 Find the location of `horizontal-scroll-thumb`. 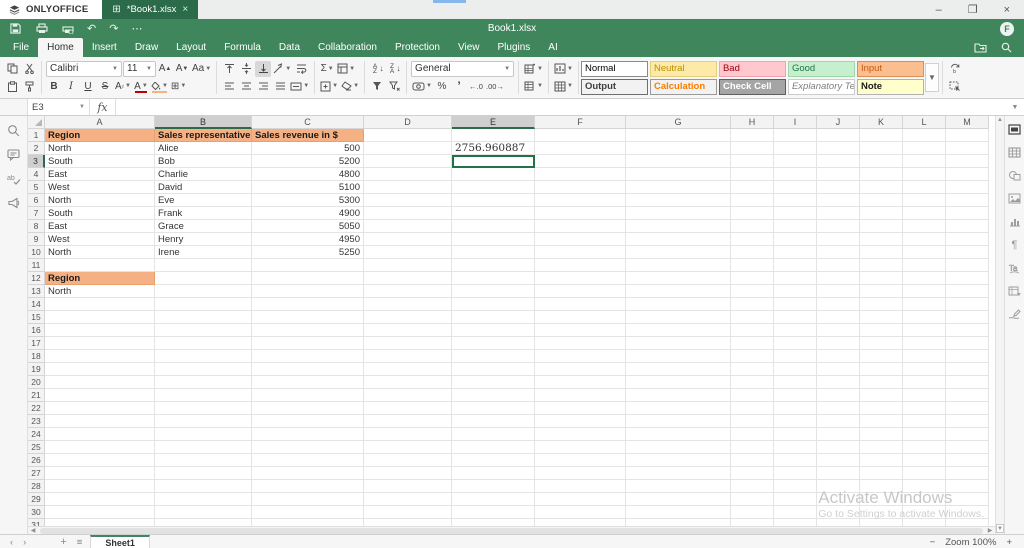

horizontal-scroll-thumb is located at coordinates (511, 530).